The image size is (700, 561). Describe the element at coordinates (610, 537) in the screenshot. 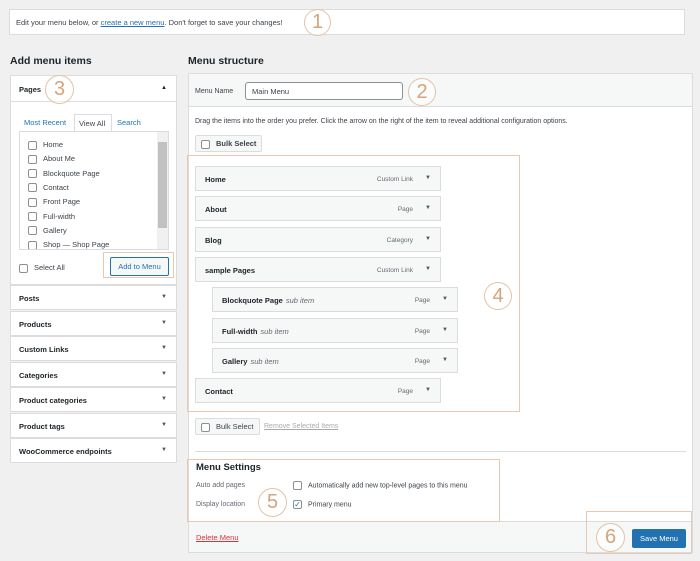

I see `annotation-6: 6` at that location.